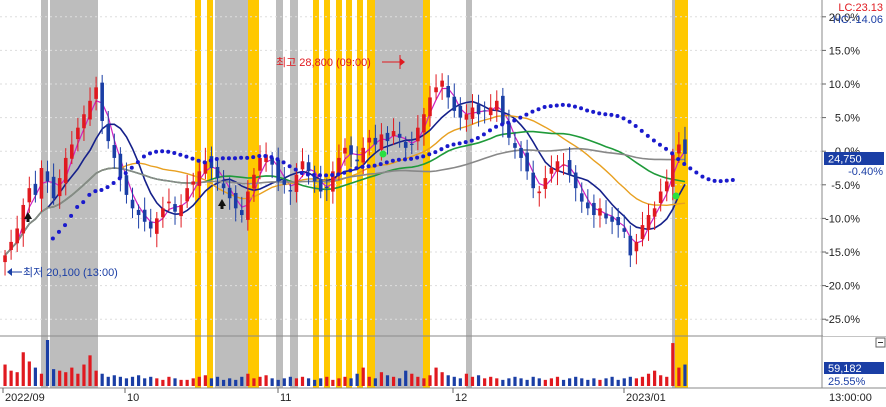 The image size is (886, 407). What do you see at coordinates (222, 207) in the screenshot?
I see `buy-signal-stem` at bounding box center [222, 207].